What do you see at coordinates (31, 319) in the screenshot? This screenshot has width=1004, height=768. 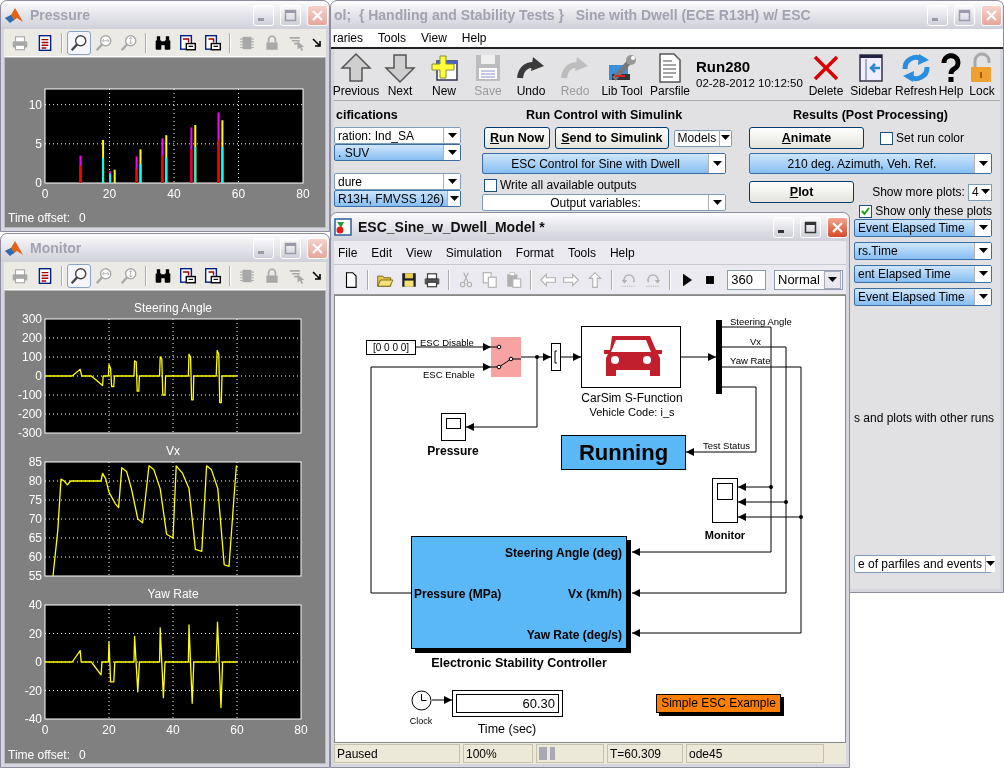 I see `tick-label: 300` at bounding box center [31, 319].